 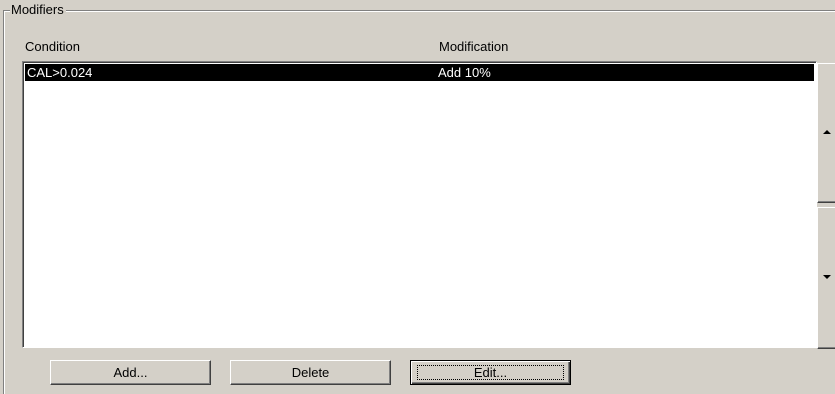 I want to click on delete-button: Delete, so click(x=310, y=372).